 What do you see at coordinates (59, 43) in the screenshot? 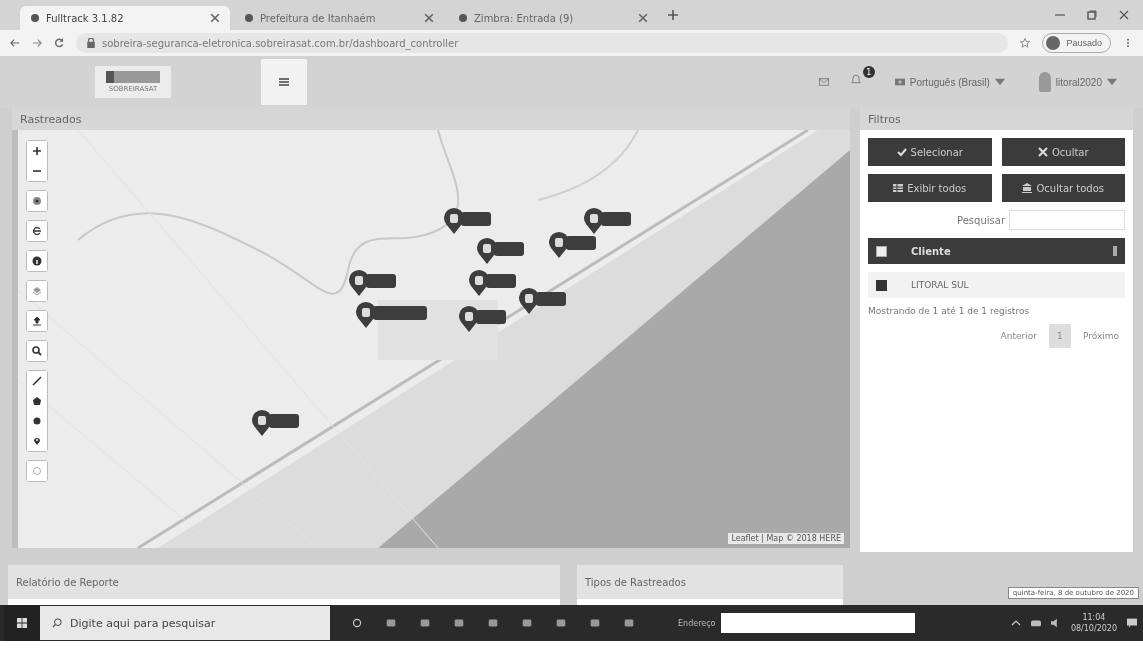
I see `reload-icon` at bounding box center [59, 43].